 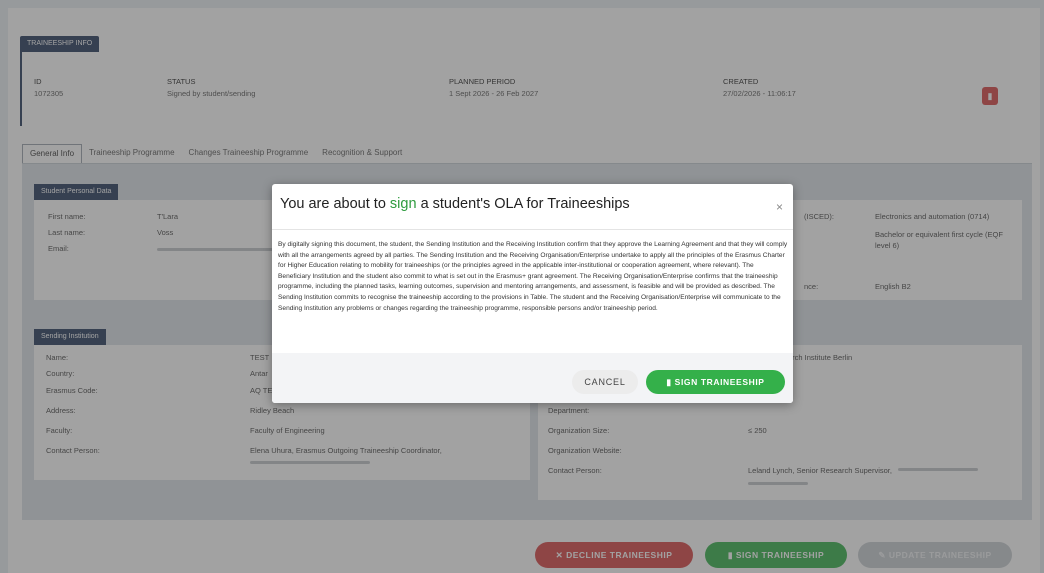 I want to click on sign-traineeship-button: ▮ SIGN TRAINEESHIP, so click(x=715, y=382).